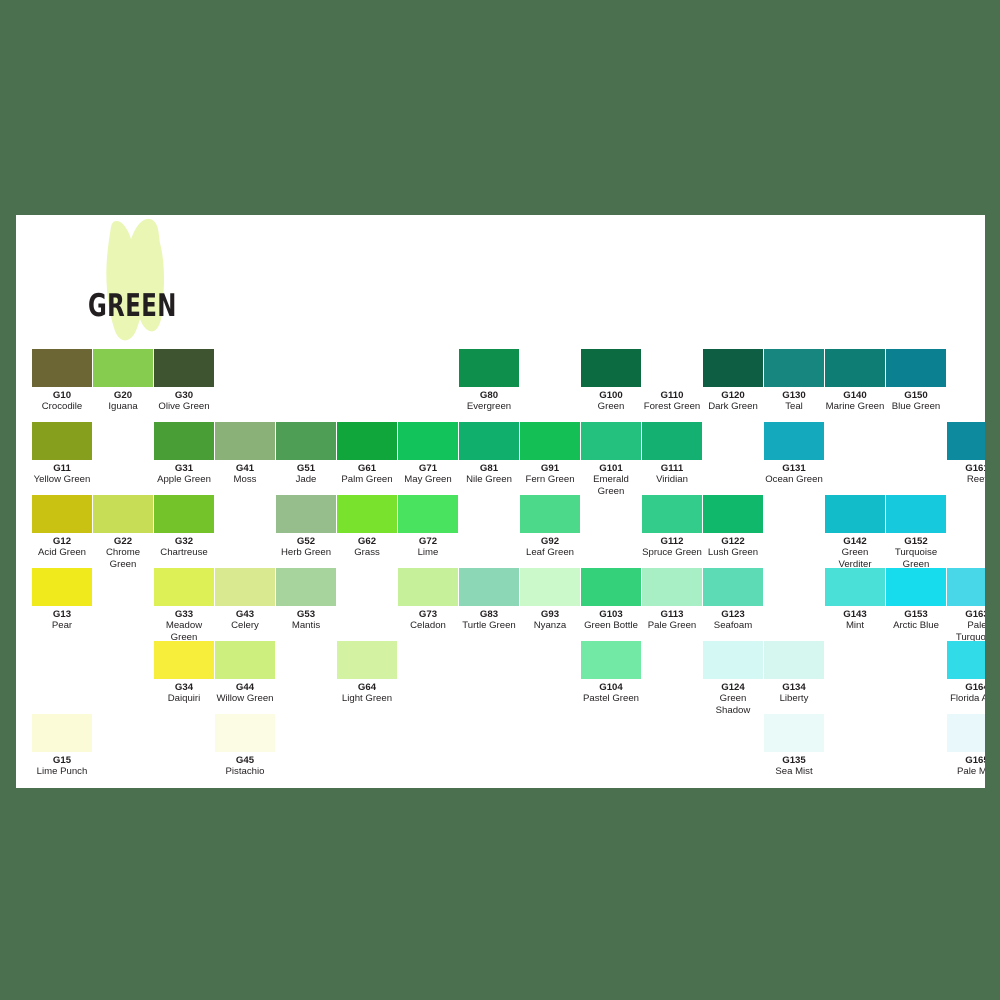 Image resolution: width=1000 pixels, height=1000 pixels. I want to click on swatch-g11: G11 Yellow Green, so click(62, 454).